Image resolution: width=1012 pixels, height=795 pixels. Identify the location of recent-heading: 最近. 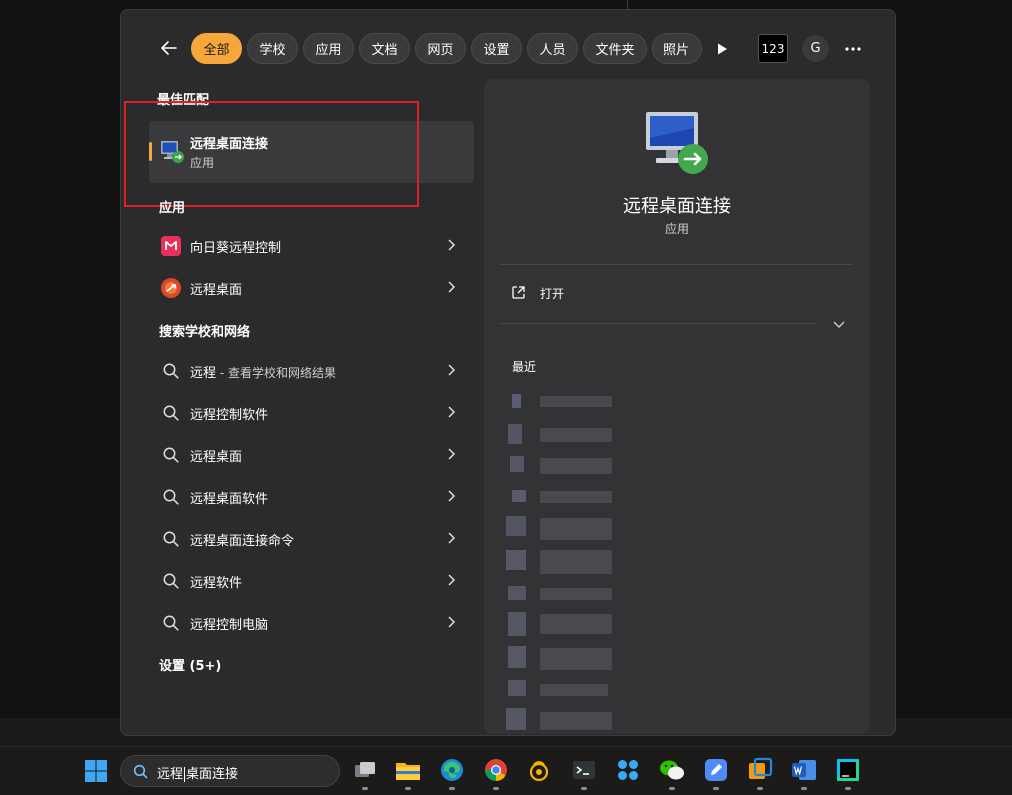
(524, 367).